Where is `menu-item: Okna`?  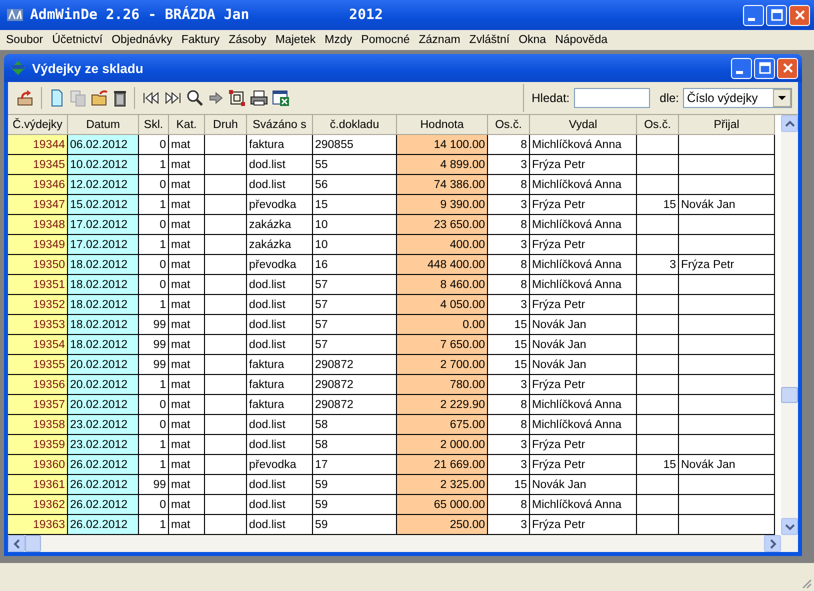 menu-item: Okna is located at coordinates (532, 40).